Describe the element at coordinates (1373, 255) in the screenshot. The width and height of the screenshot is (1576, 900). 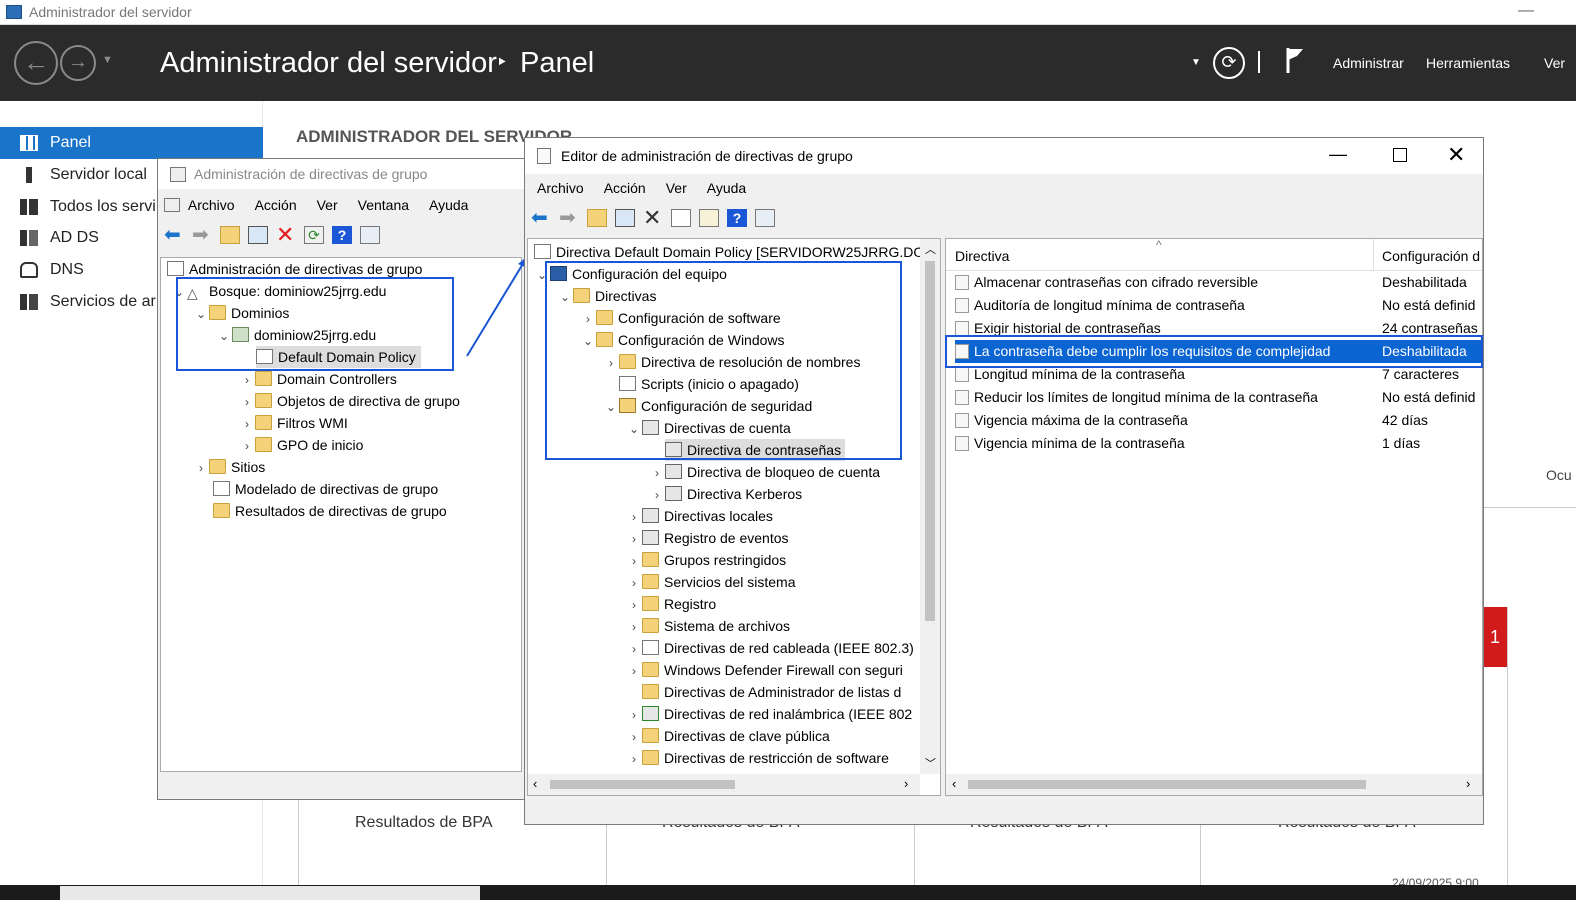
I see `column-divider` at that location.